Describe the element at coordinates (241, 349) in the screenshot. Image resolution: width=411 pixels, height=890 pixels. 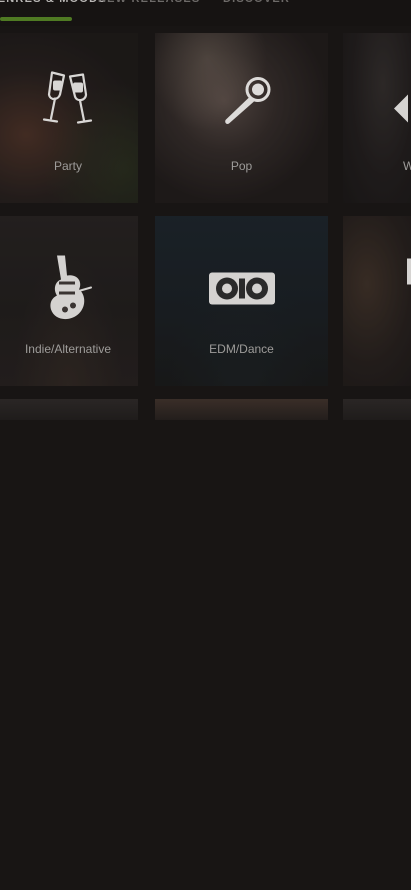
I see `genre-tile-label: EDM/Dance` at that location.